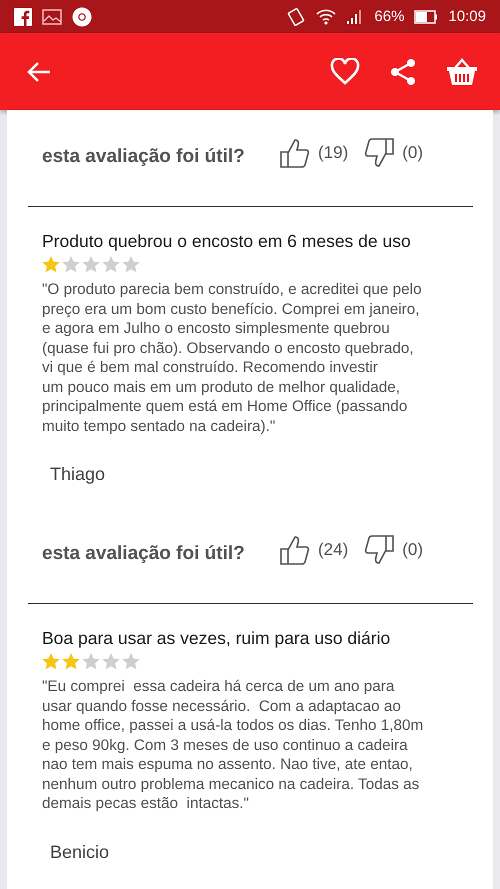 The height and width of the screenshot is (889, 500). I want to click on review-author: Benicio, so click(80, 852).